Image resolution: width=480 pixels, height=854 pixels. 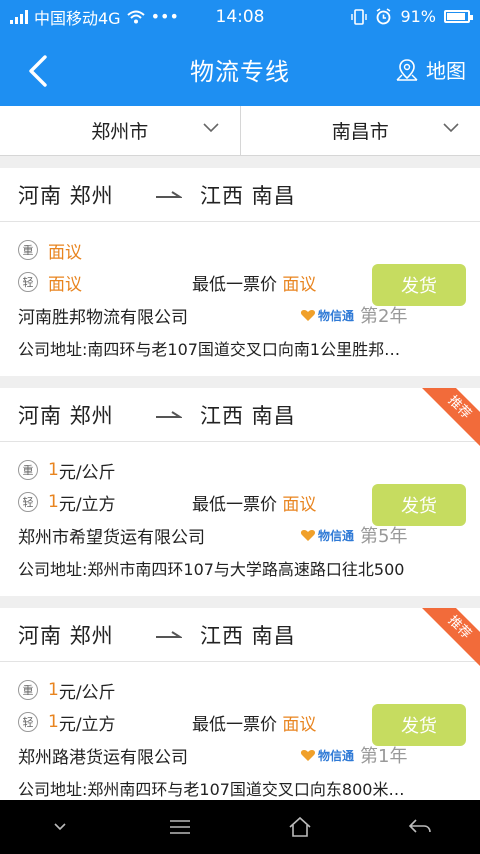 What do you see at coordinates (103, 315) in the screenshot?
I see `company-name: 河南胜邦物流有限公司` at bounding box center [103, 315].